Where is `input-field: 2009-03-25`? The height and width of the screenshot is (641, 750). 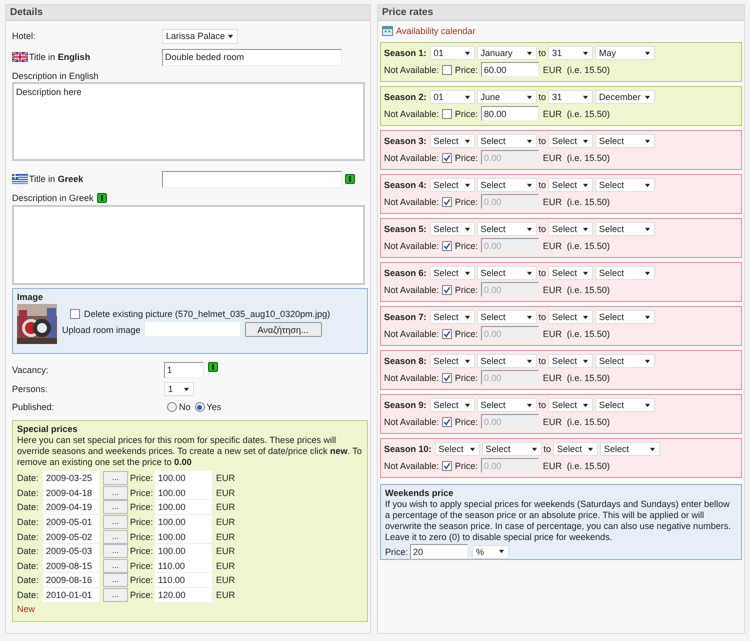 input-field: 2009-03-25 is located at coordinates (71, 478).